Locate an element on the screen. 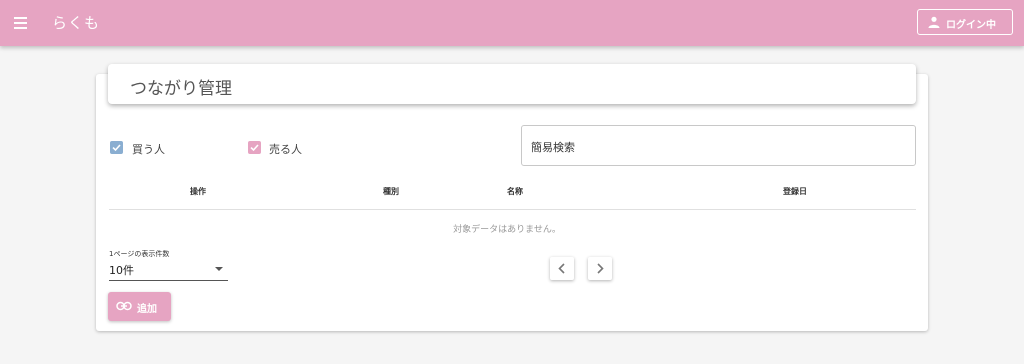  search-input: 簡易検索 is located at coordinates (718, 145).